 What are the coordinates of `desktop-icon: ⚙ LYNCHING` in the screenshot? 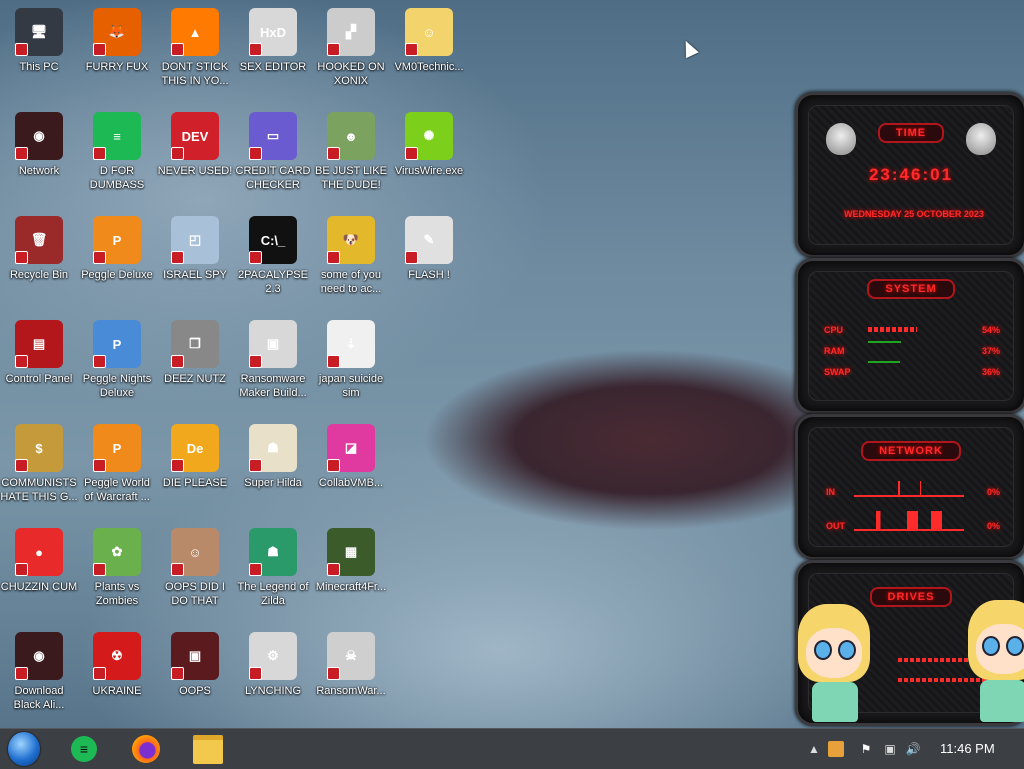 It's located at (273, 676).